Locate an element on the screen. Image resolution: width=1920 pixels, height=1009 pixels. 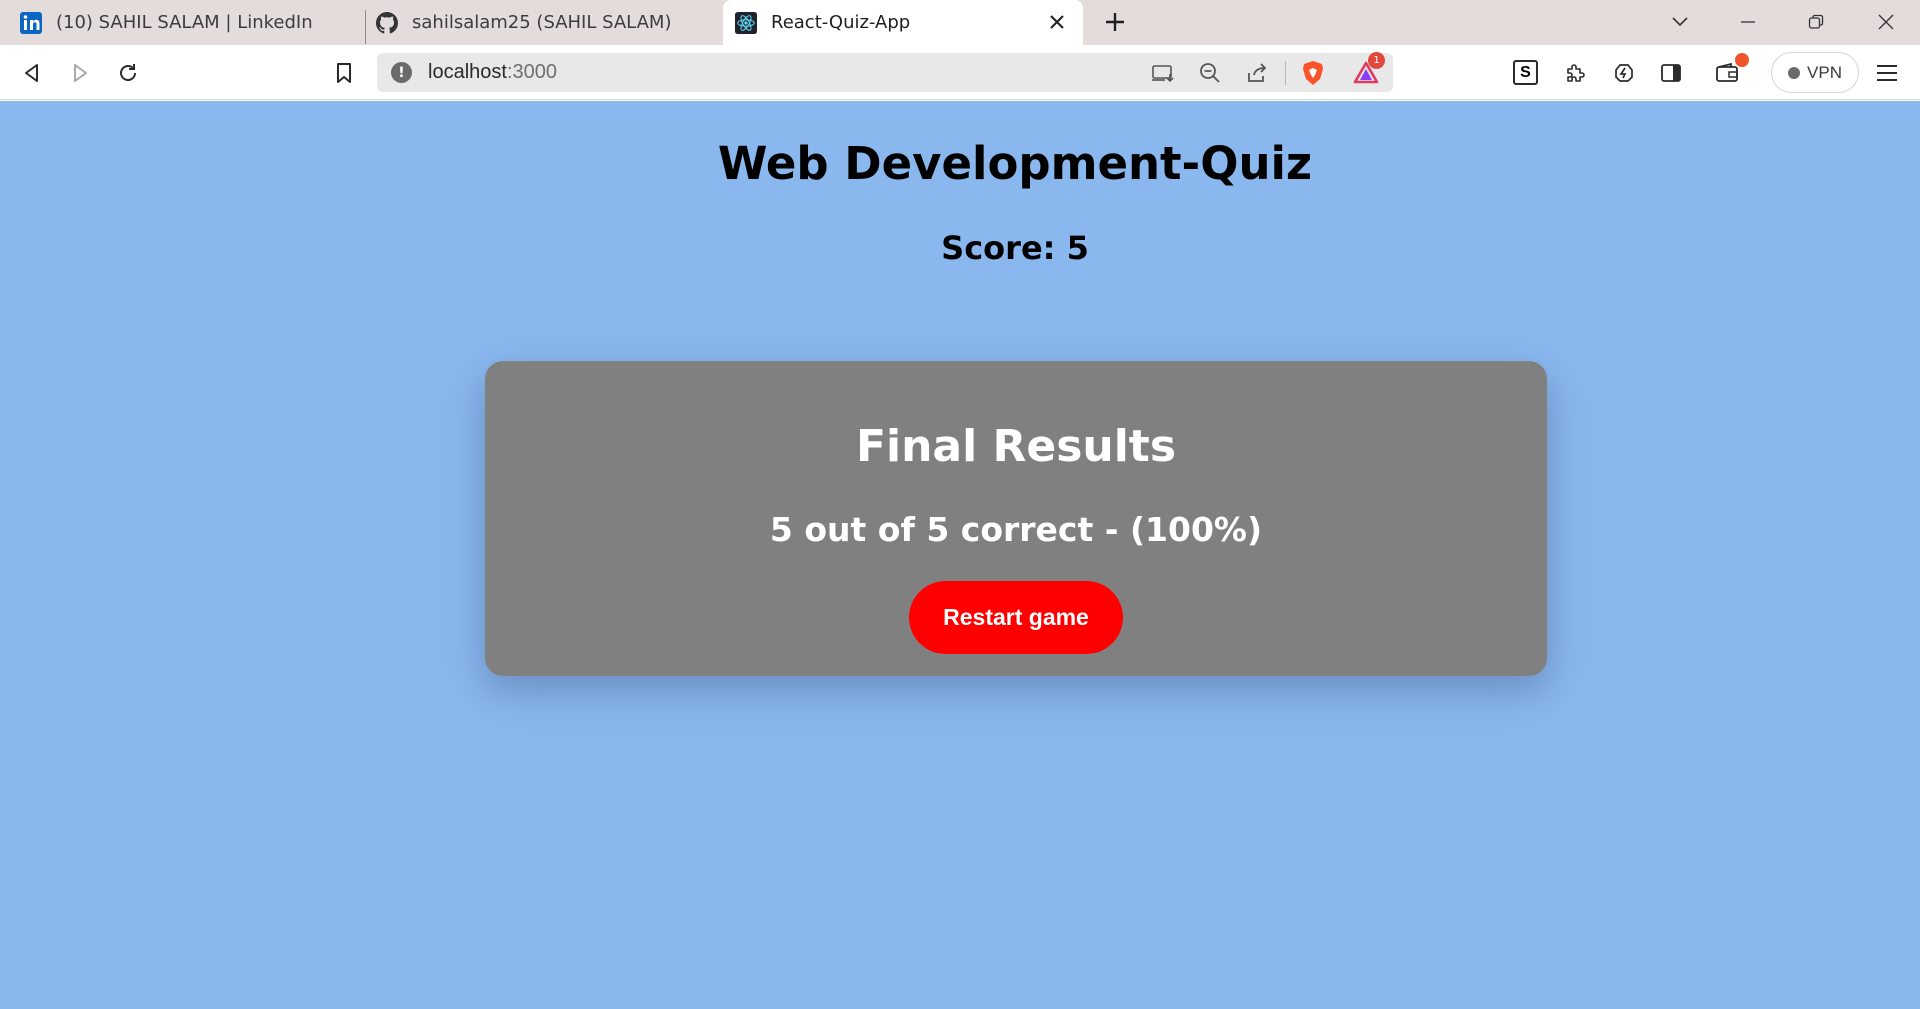
close-tab-icon is located at coordinates (1057, 22).